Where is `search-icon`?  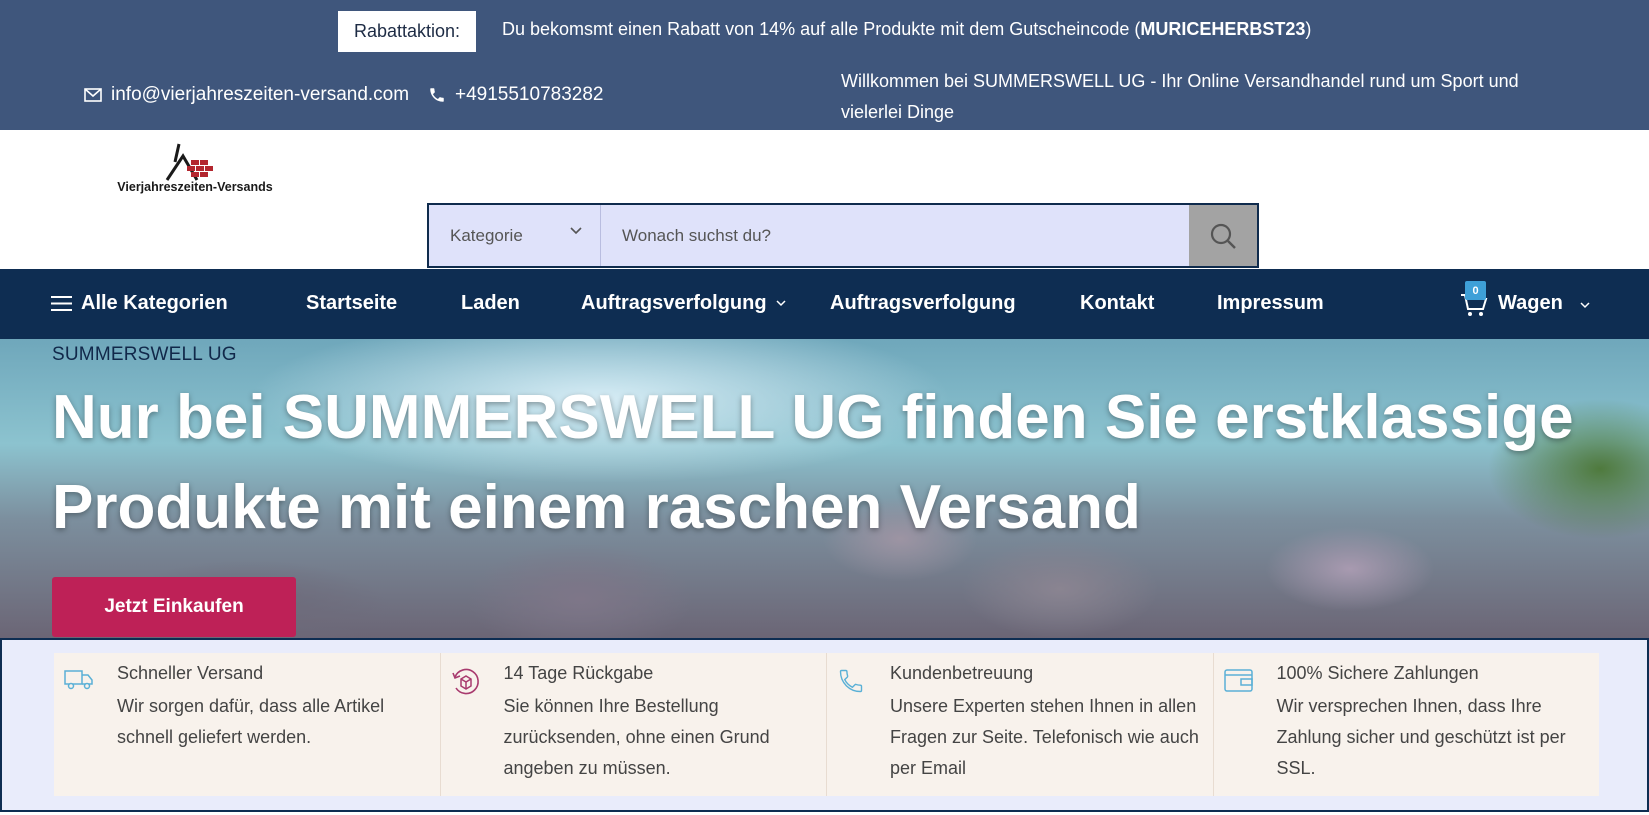 search-icon is located at coordinates (1223, 236).